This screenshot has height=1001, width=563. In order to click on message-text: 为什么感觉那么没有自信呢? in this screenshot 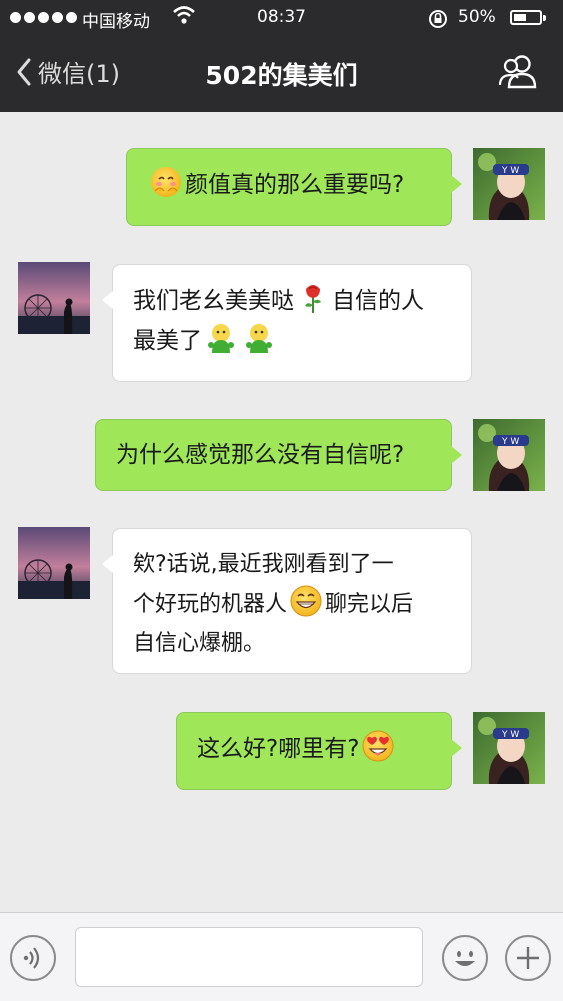, I will do `click(260, 455)`.